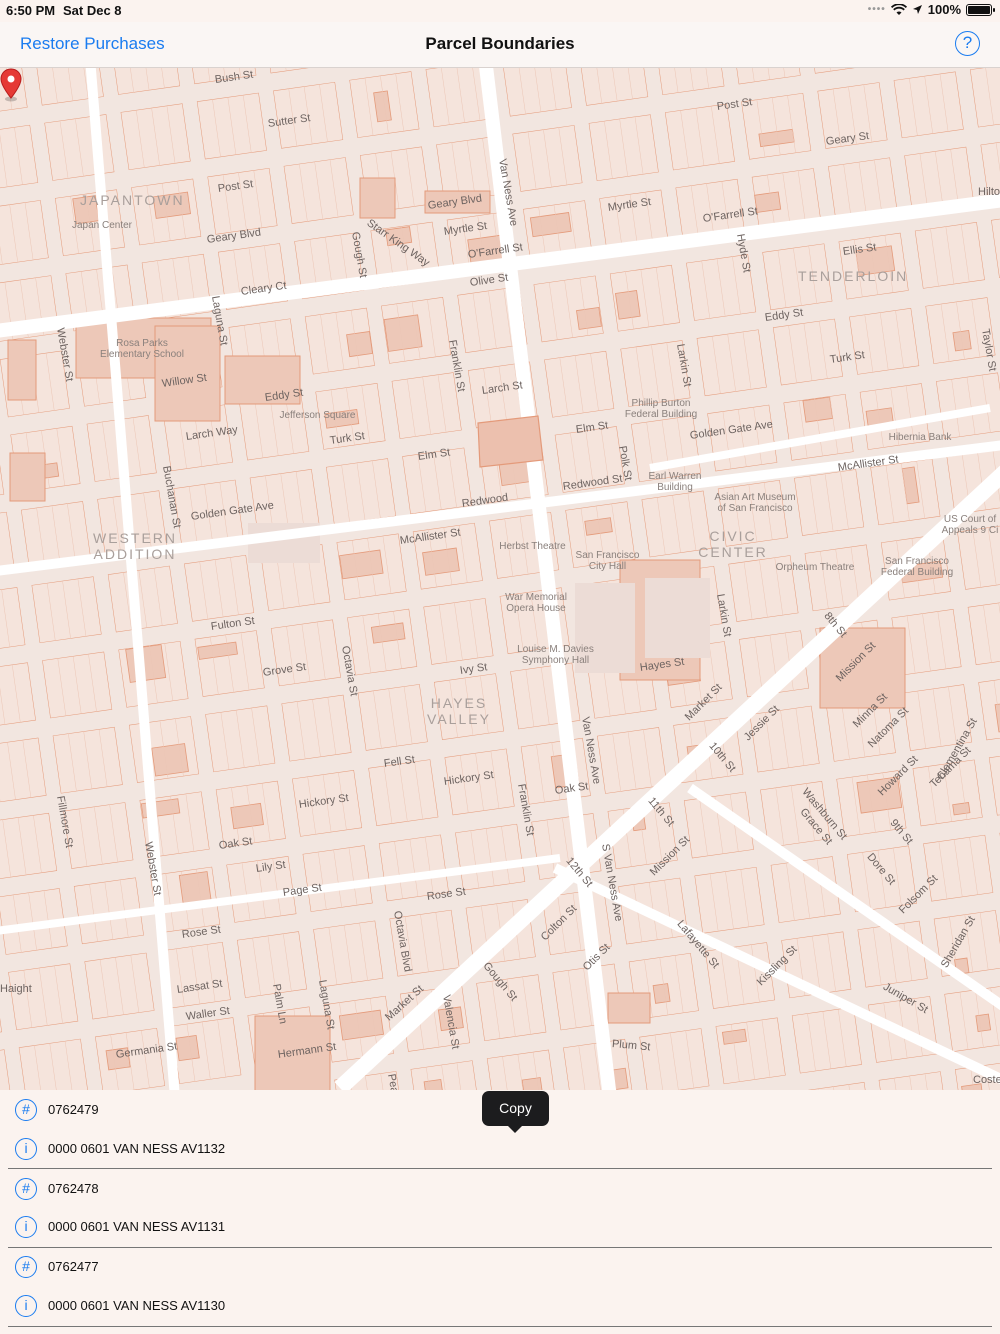 Image resolution: width=1000 pixels, height=1334 pixels. I want to click on poi-label: Louise M. Davies Symphony Hall, so click(555, 655).